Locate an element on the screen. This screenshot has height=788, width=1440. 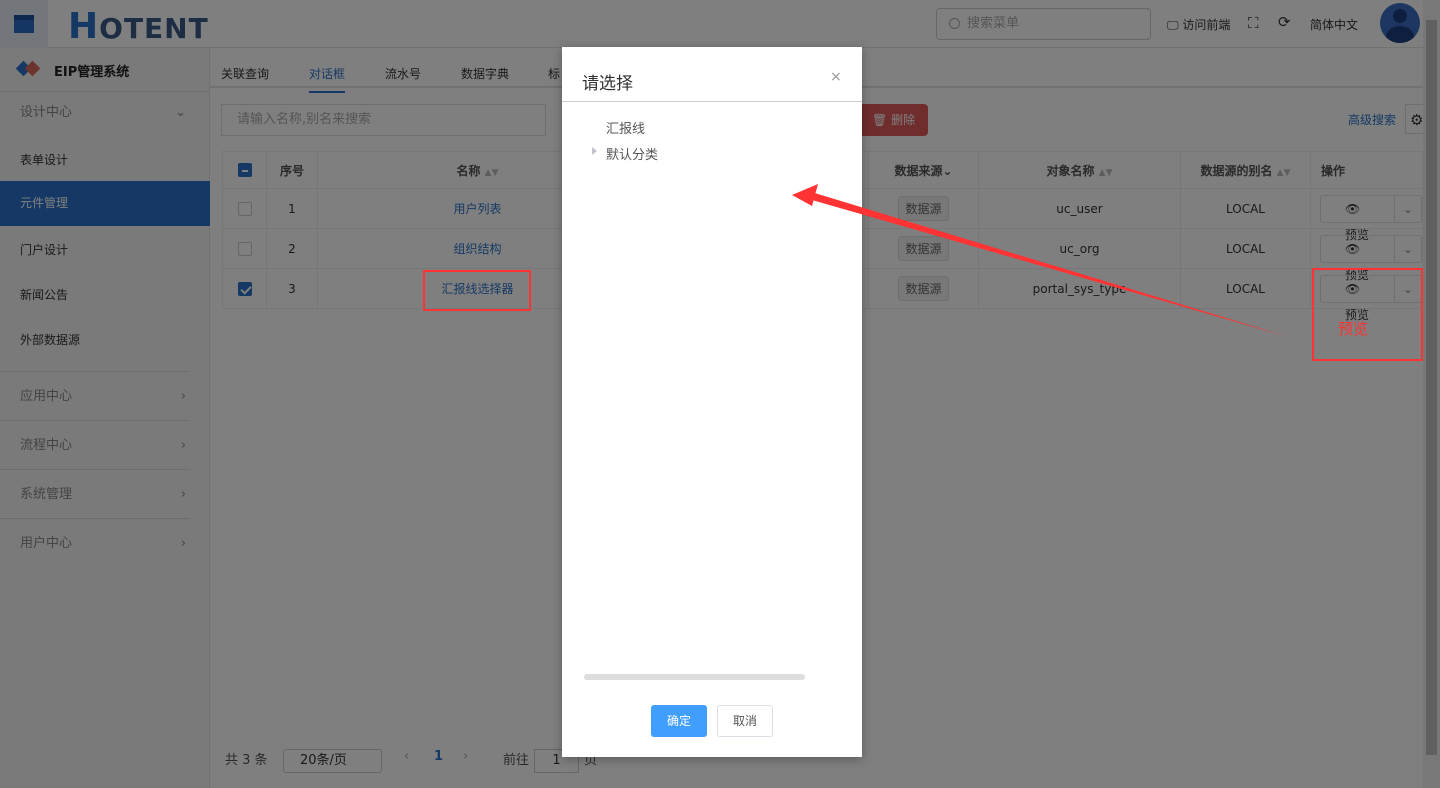
annotation-arrow is located at coordinates (1042, 261).